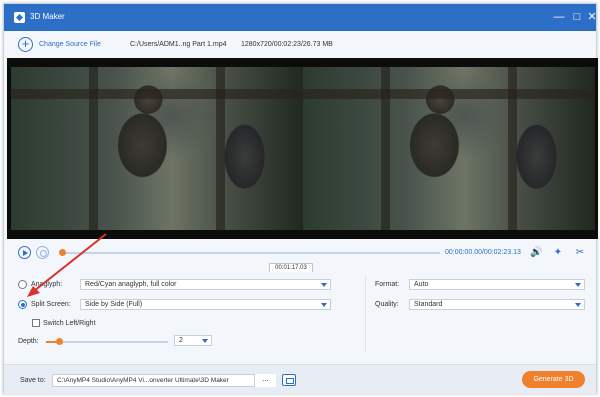  What do you see at coordinates (22, 304) in the screenshot?
I see `split-screen-radio` at bounding box center [22, 304].